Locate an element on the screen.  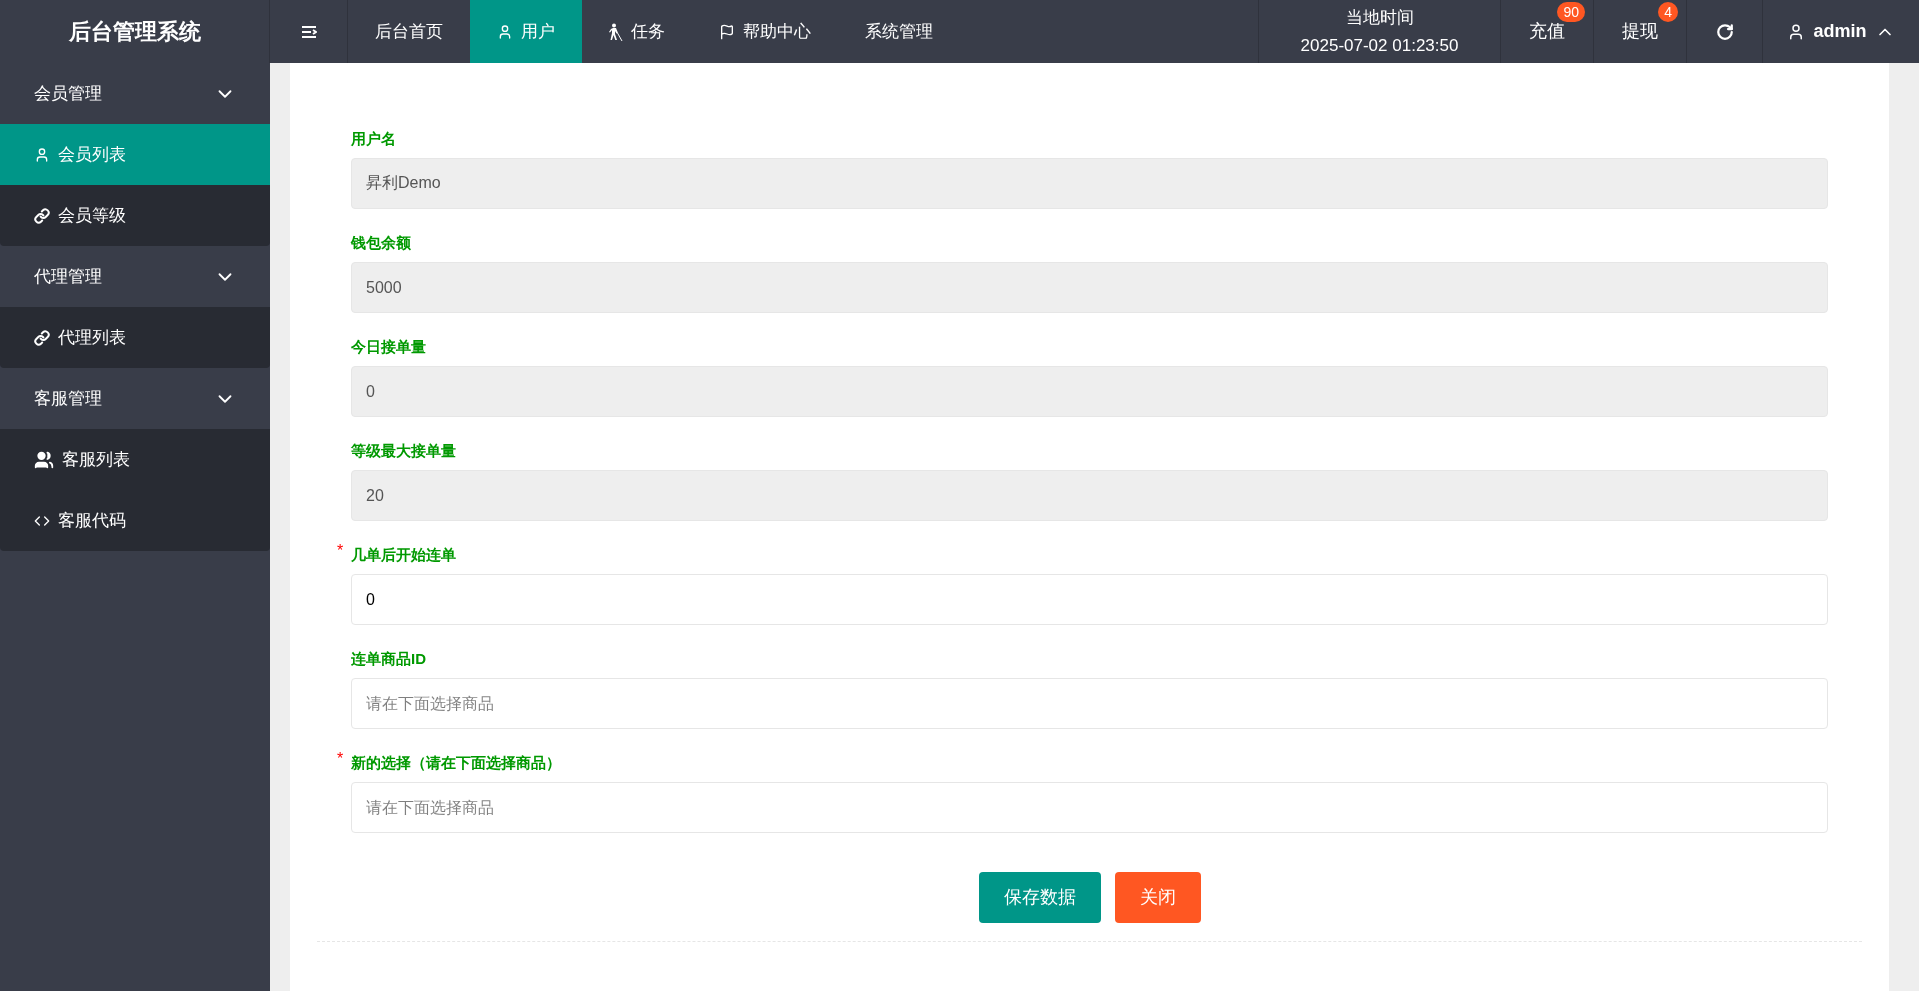
field-label: 钱包余额 is located at coordinates (381, 243).